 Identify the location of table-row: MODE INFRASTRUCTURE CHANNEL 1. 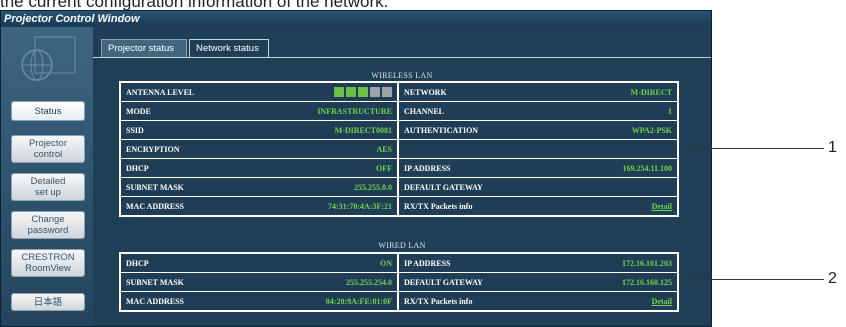
(399, 111).